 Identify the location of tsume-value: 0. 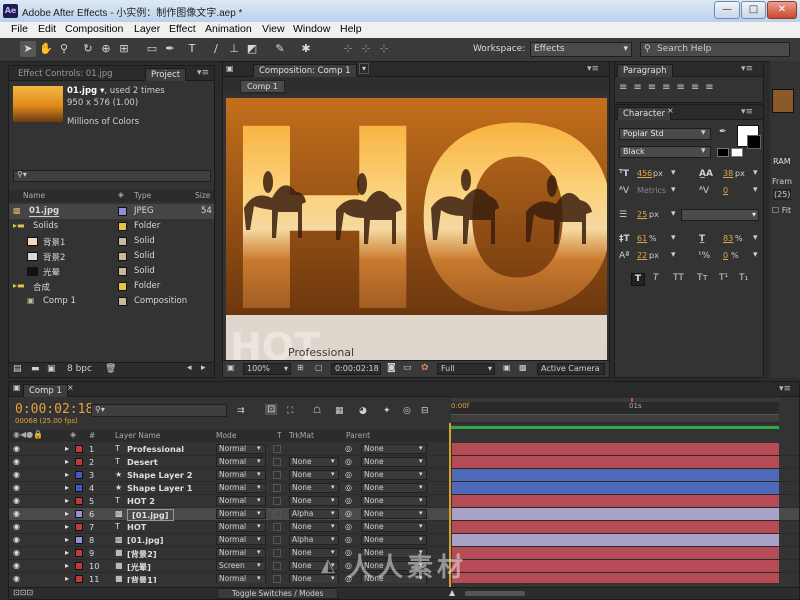
(725, 255).